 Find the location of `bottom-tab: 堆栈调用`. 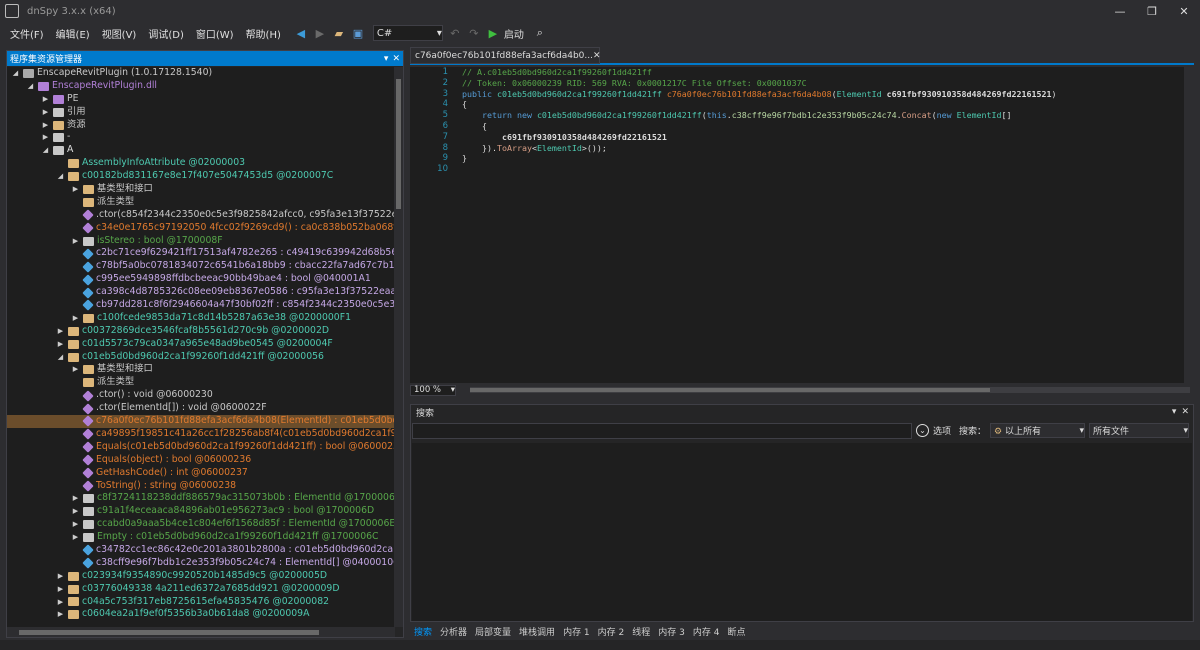

bottom-tab: 堆栈调用 is located at coordinates (537, 631).